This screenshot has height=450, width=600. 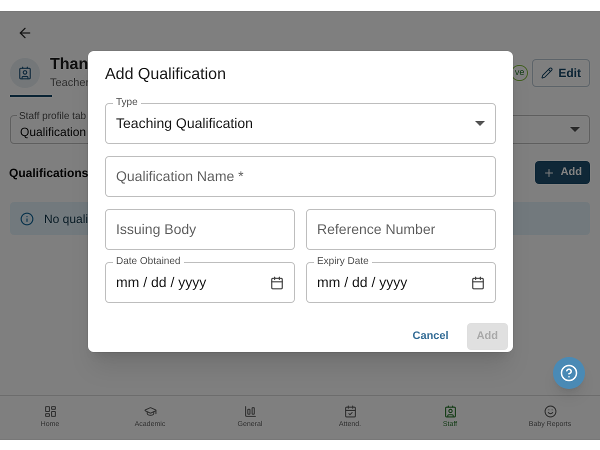 I want to click on plus-icon, so click(x=548, y=172).